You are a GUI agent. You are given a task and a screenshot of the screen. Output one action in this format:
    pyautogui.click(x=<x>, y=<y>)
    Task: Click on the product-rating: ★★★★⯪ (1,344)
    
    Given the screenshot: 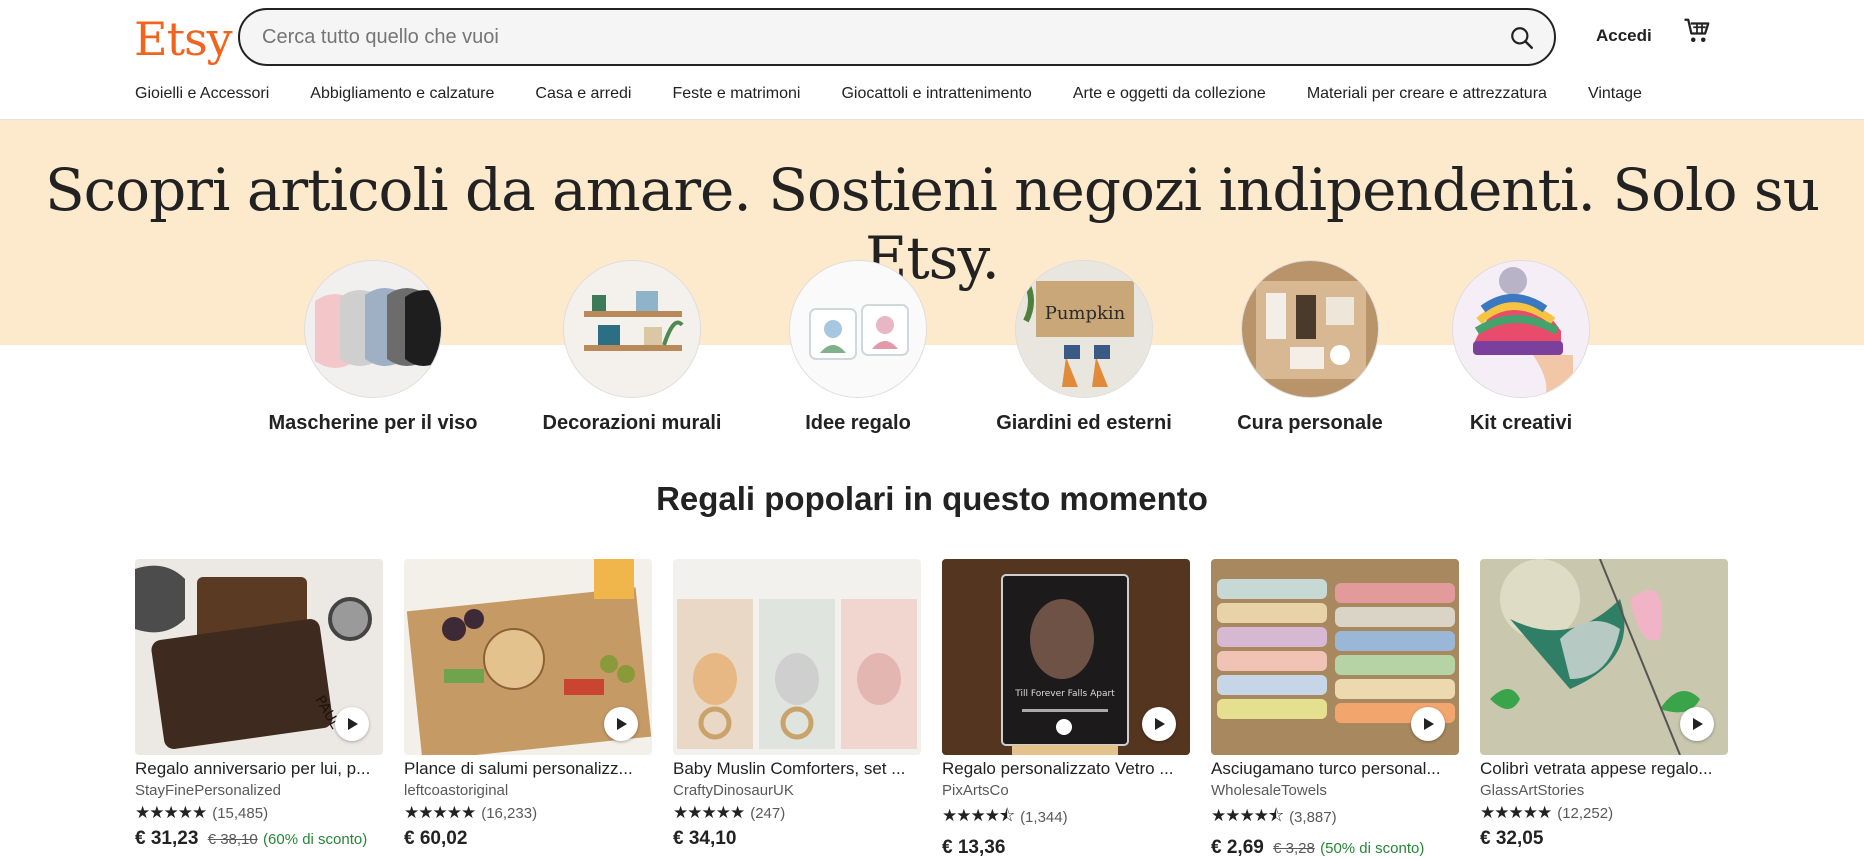 What is the action you would take?
    pyautogui.click(x=1066, y=817)
    